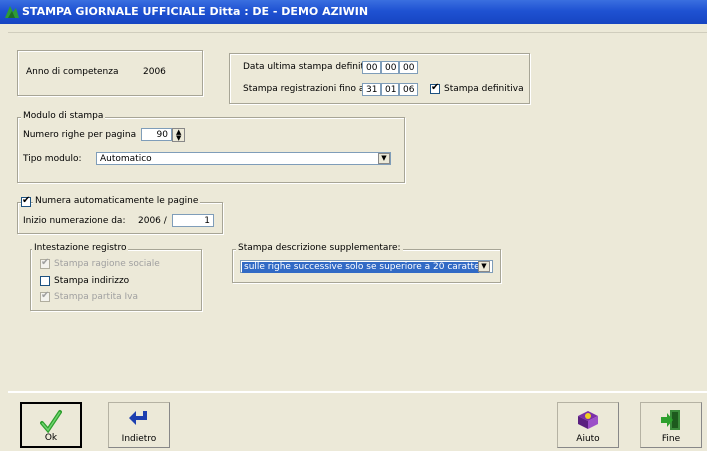 The height and width of the screenshot is (451, 707). I want to click on aiuto-label: Aiuto, so click(588, 439).